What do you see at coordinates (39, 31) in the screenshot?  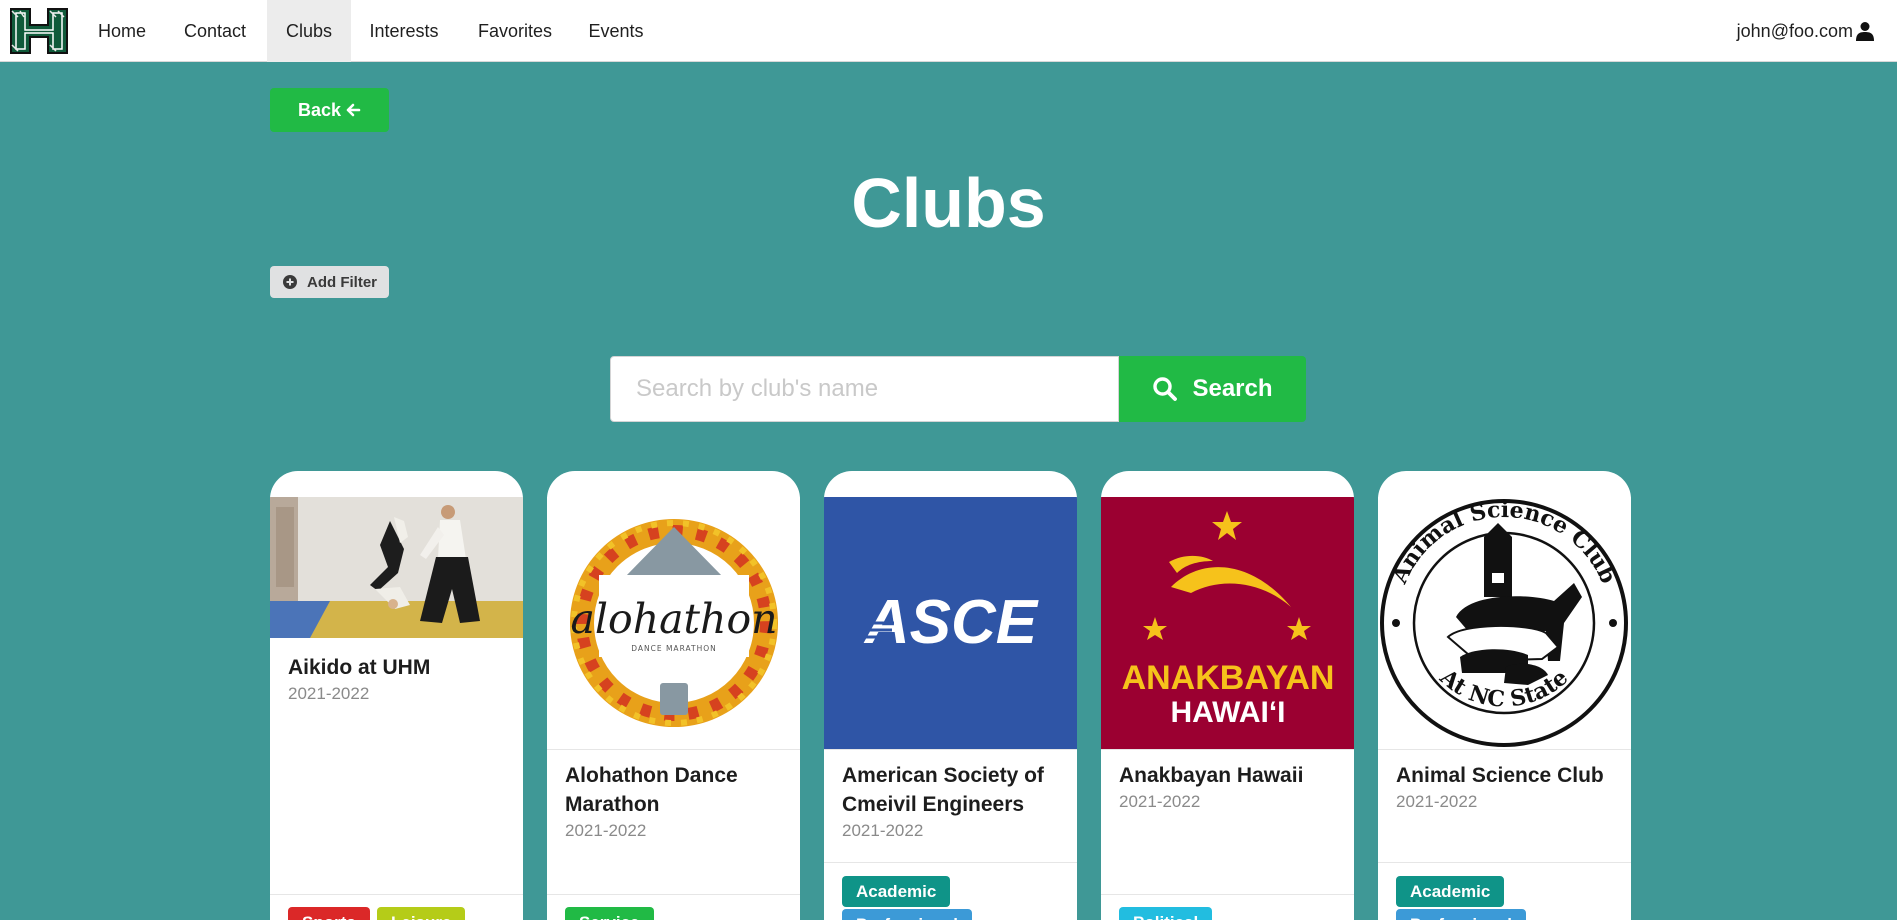 I see `uh-logo-icon` at bounding box center [39, 31].